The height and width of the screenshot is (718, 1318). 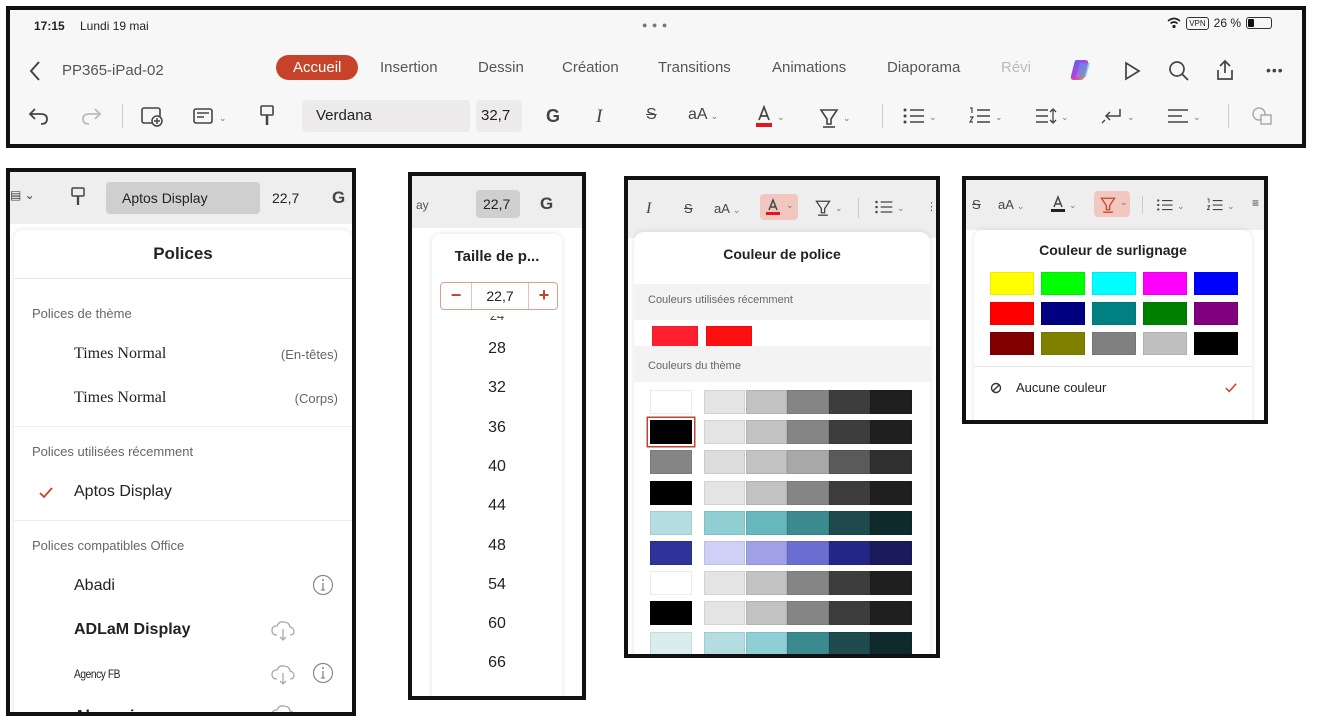 I want to click on font-item: ADLaM Display, so click(x=183, y=630).